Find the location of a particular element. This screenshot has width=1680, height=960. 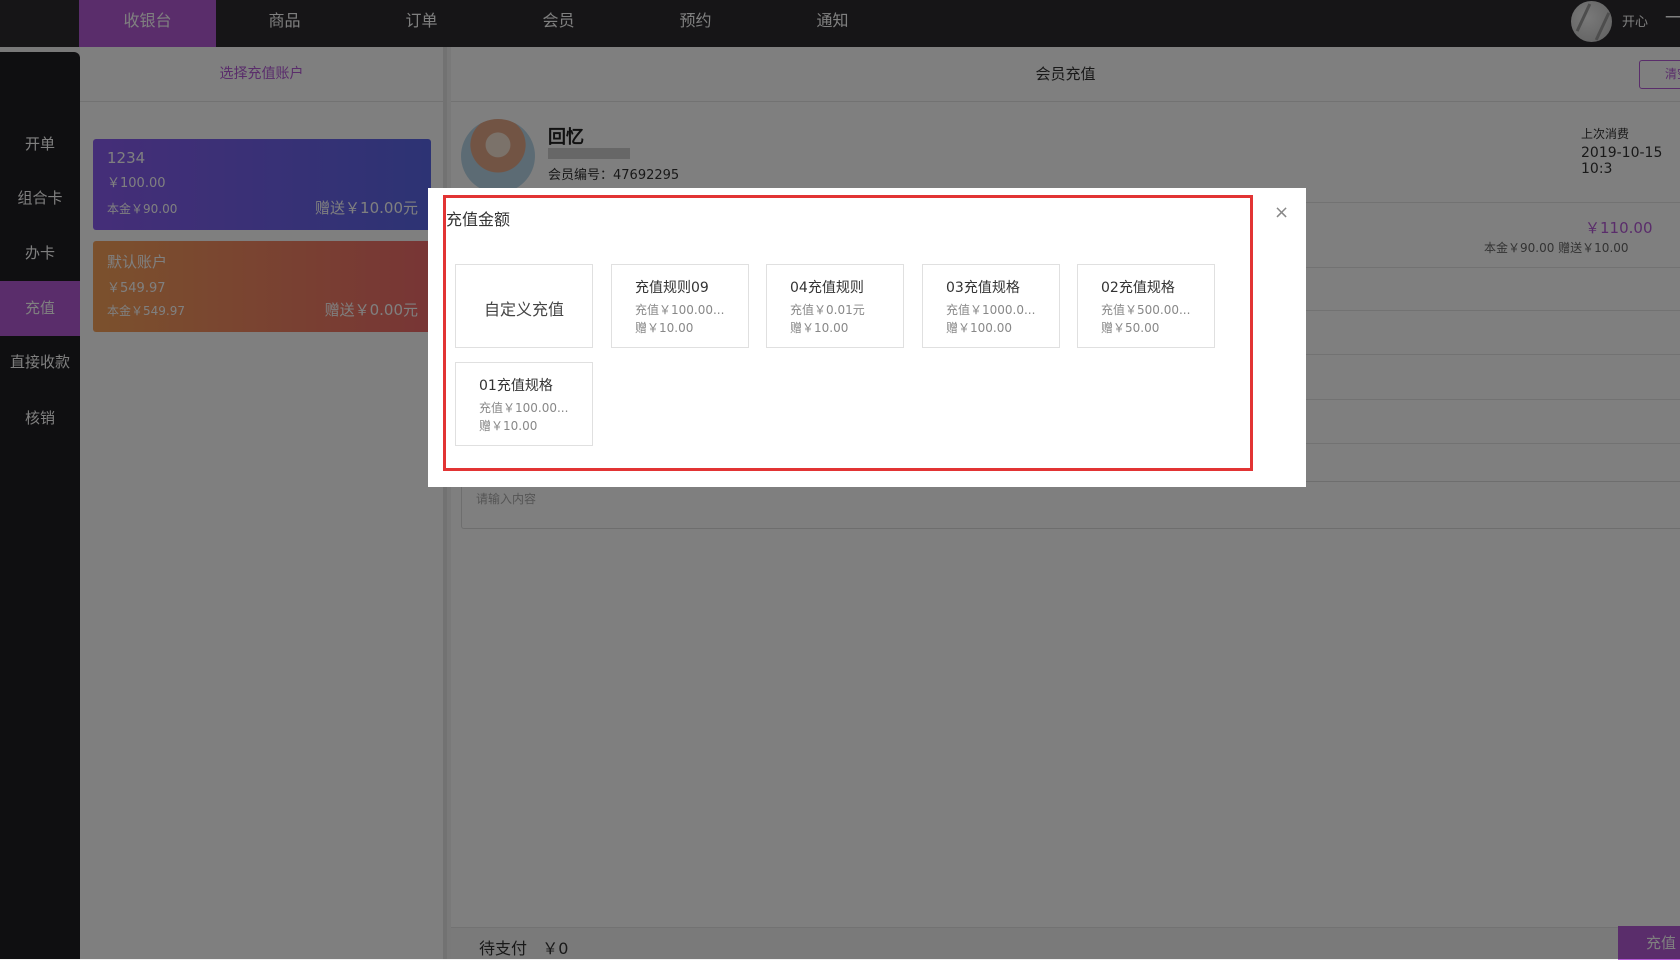

recharge-rule-option: 04充值规则 充值￥0.01元 赠￥10.00 is located at coordinates (835, 306).